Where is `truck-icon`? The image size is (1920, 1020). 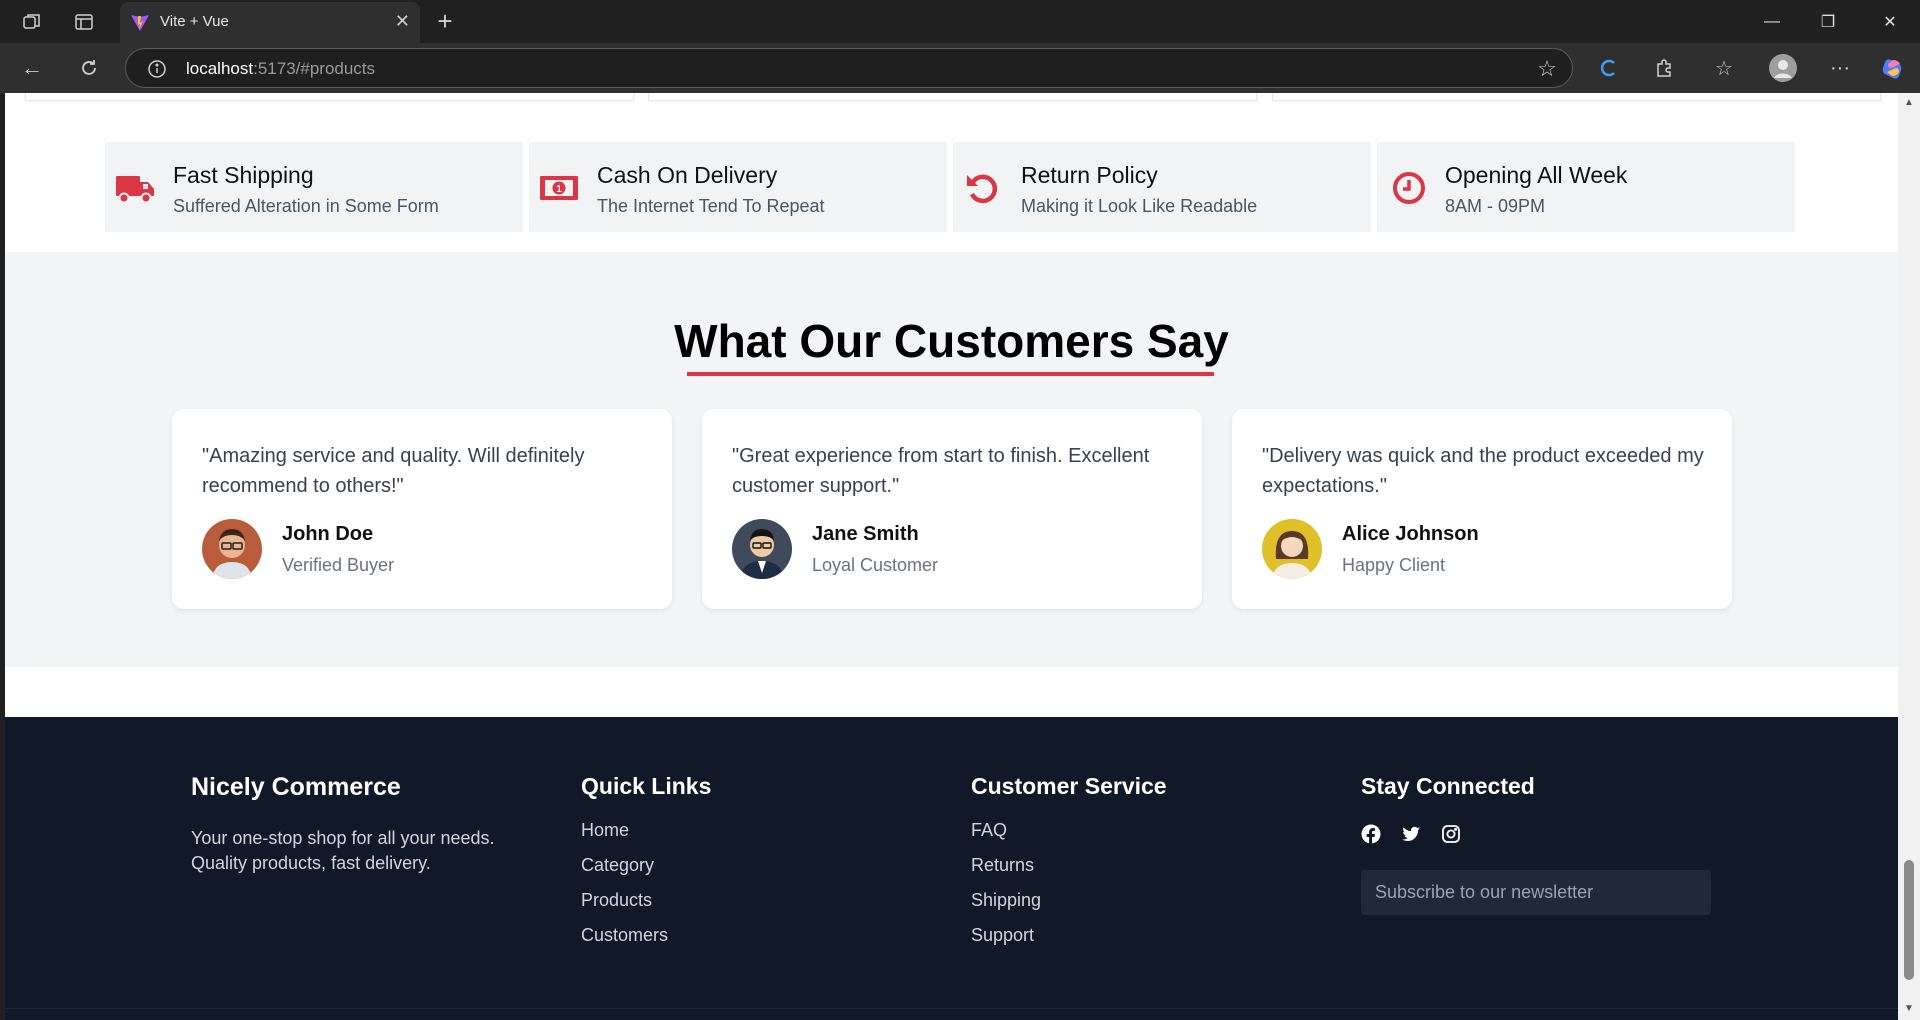 truck-icon is located at coordinates (135, 188).